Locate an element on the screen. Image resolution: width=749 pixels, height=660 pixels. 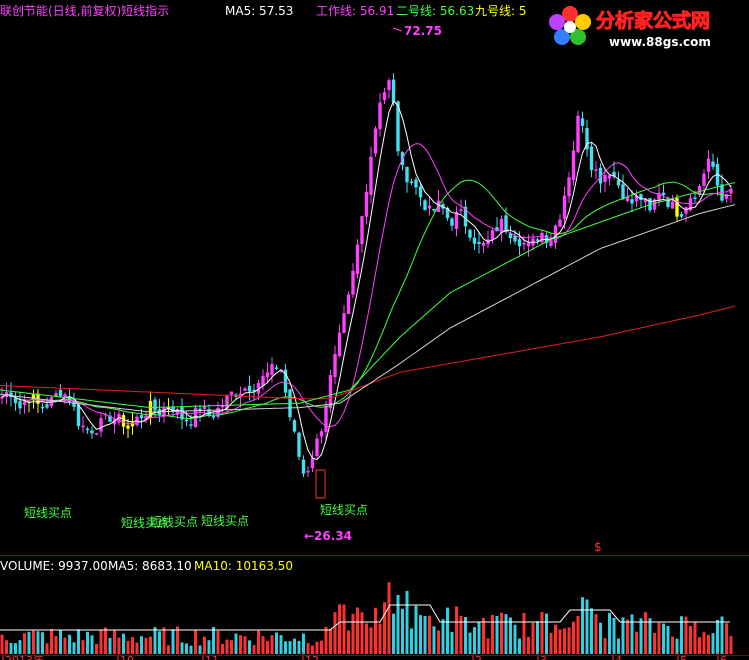
x-axis-label: 2 is located at coordinates (478, 657).